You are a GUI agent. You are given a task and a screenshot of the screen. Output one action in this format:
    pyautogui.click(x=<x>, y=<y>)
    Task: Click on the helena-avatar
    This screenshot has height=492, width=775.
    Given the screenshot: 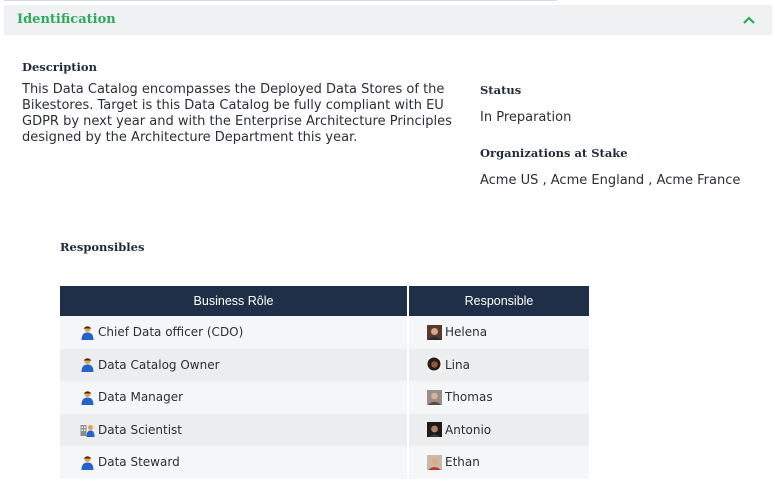 What is the action you would take?
    pyautogui.click(x=434, y=332)
    